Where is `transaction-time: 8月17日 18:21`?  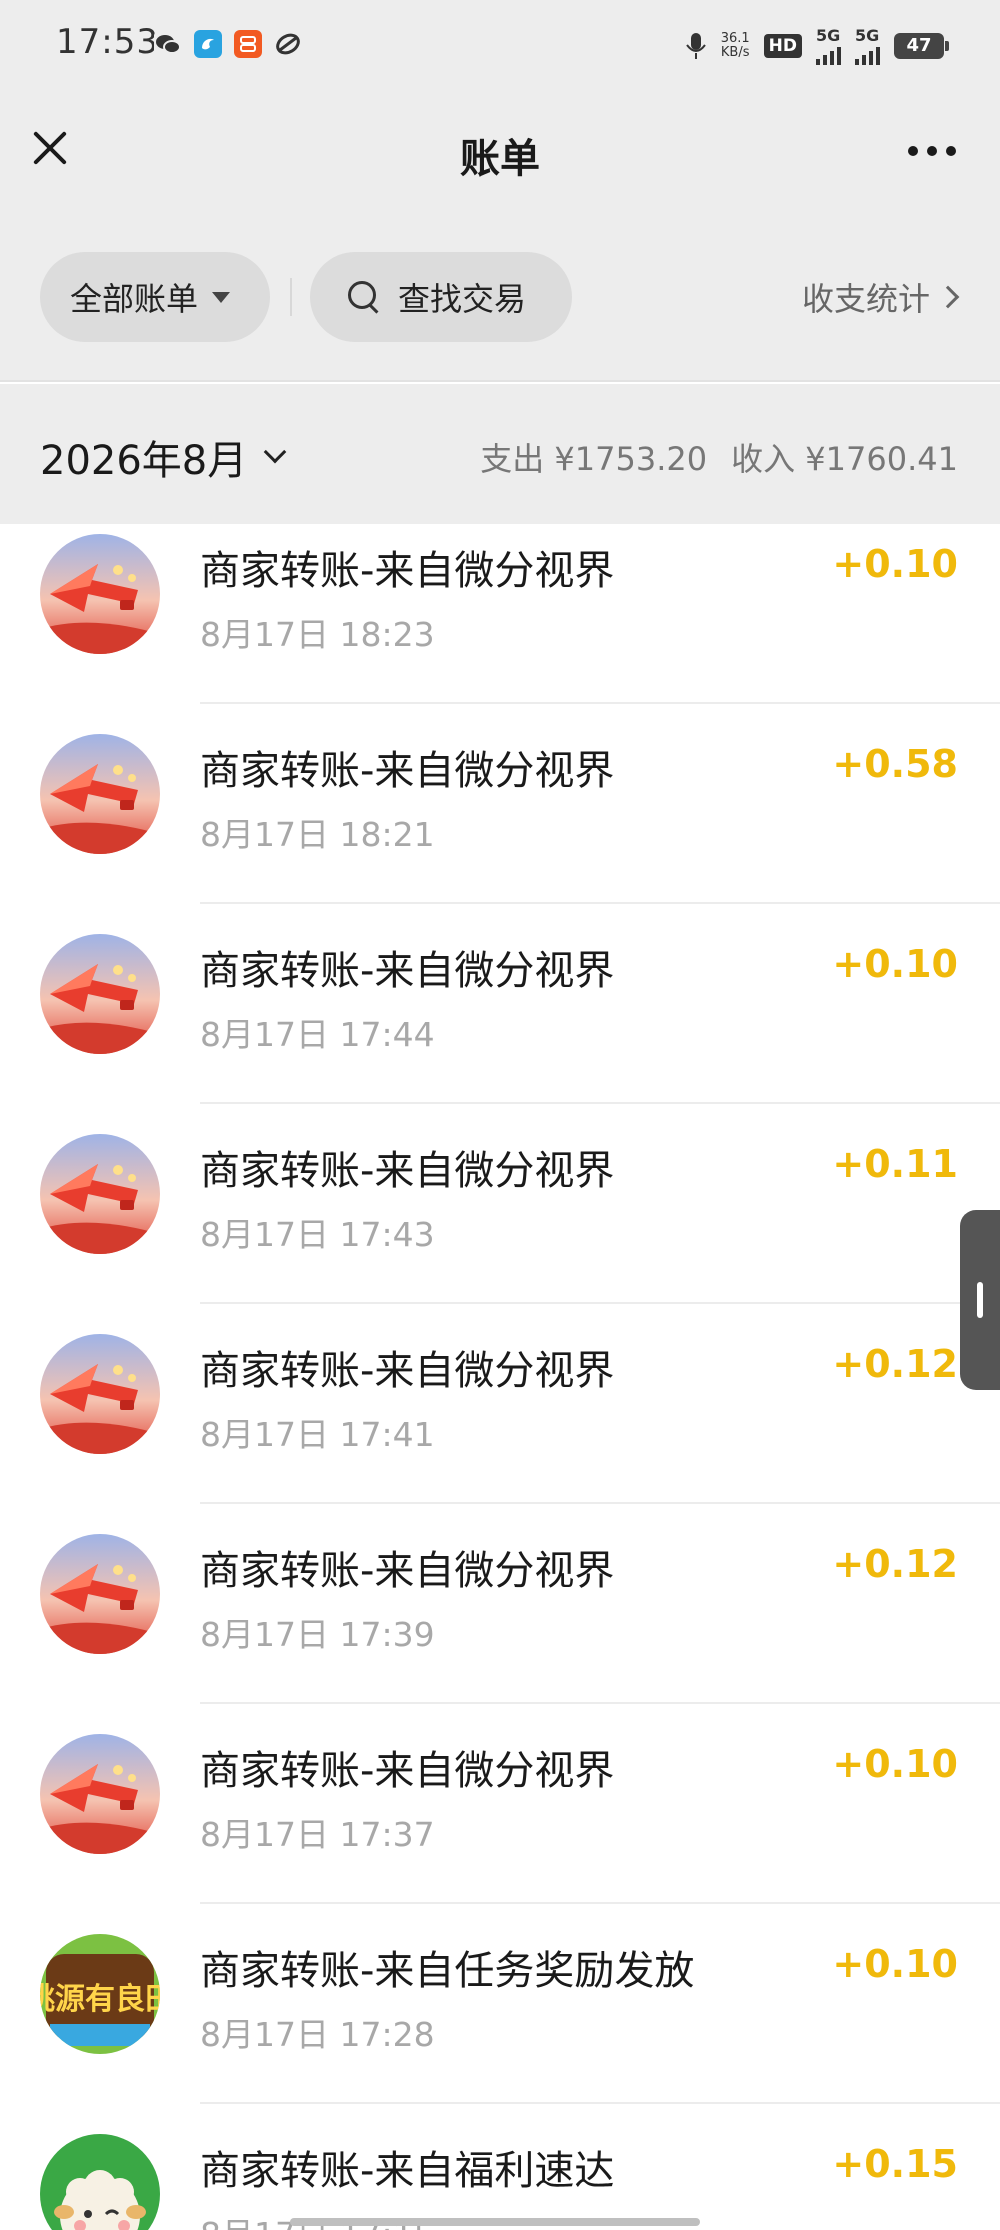
transaction-time: 8月17日 18:21 is located at coordinates (317, 834).